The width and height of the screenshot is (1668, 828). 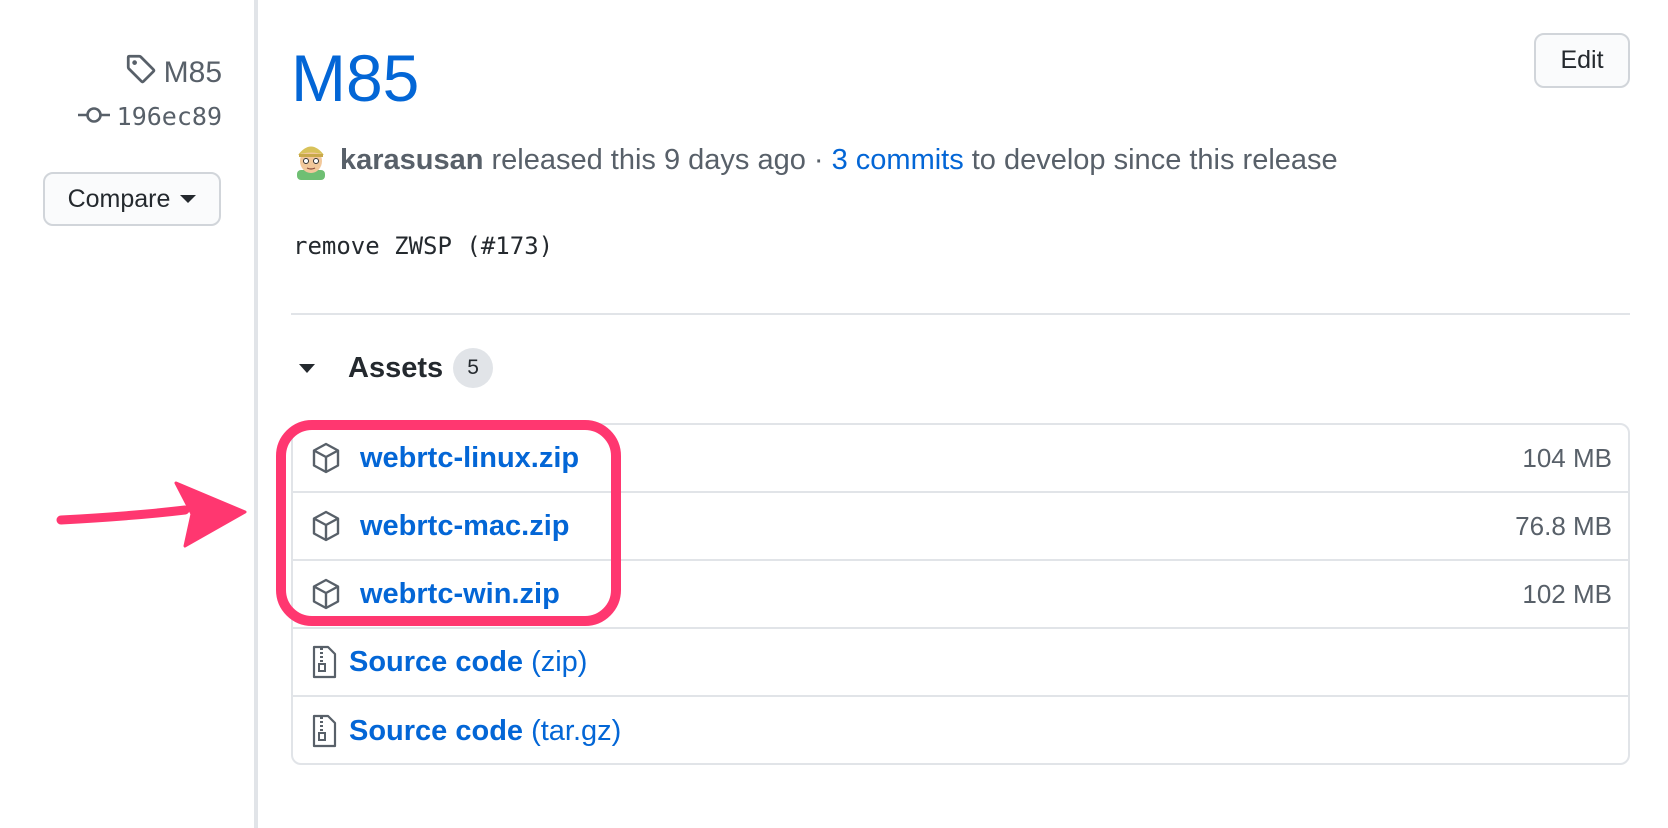 I want to click on edit-label: Edit, so click(x=1582, y=60).